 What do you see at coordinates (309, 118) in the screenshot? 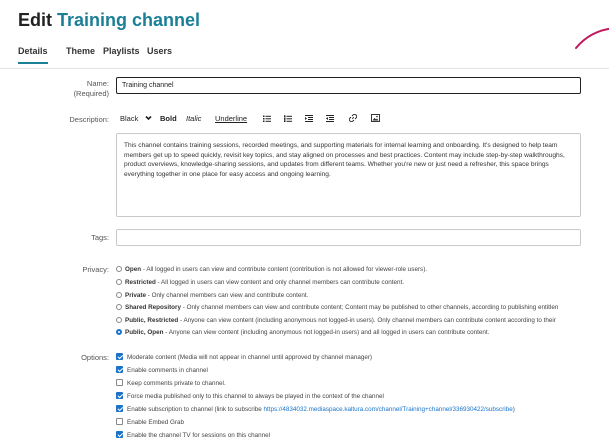
I see `indent-icon` at bounding box center [309, 118].